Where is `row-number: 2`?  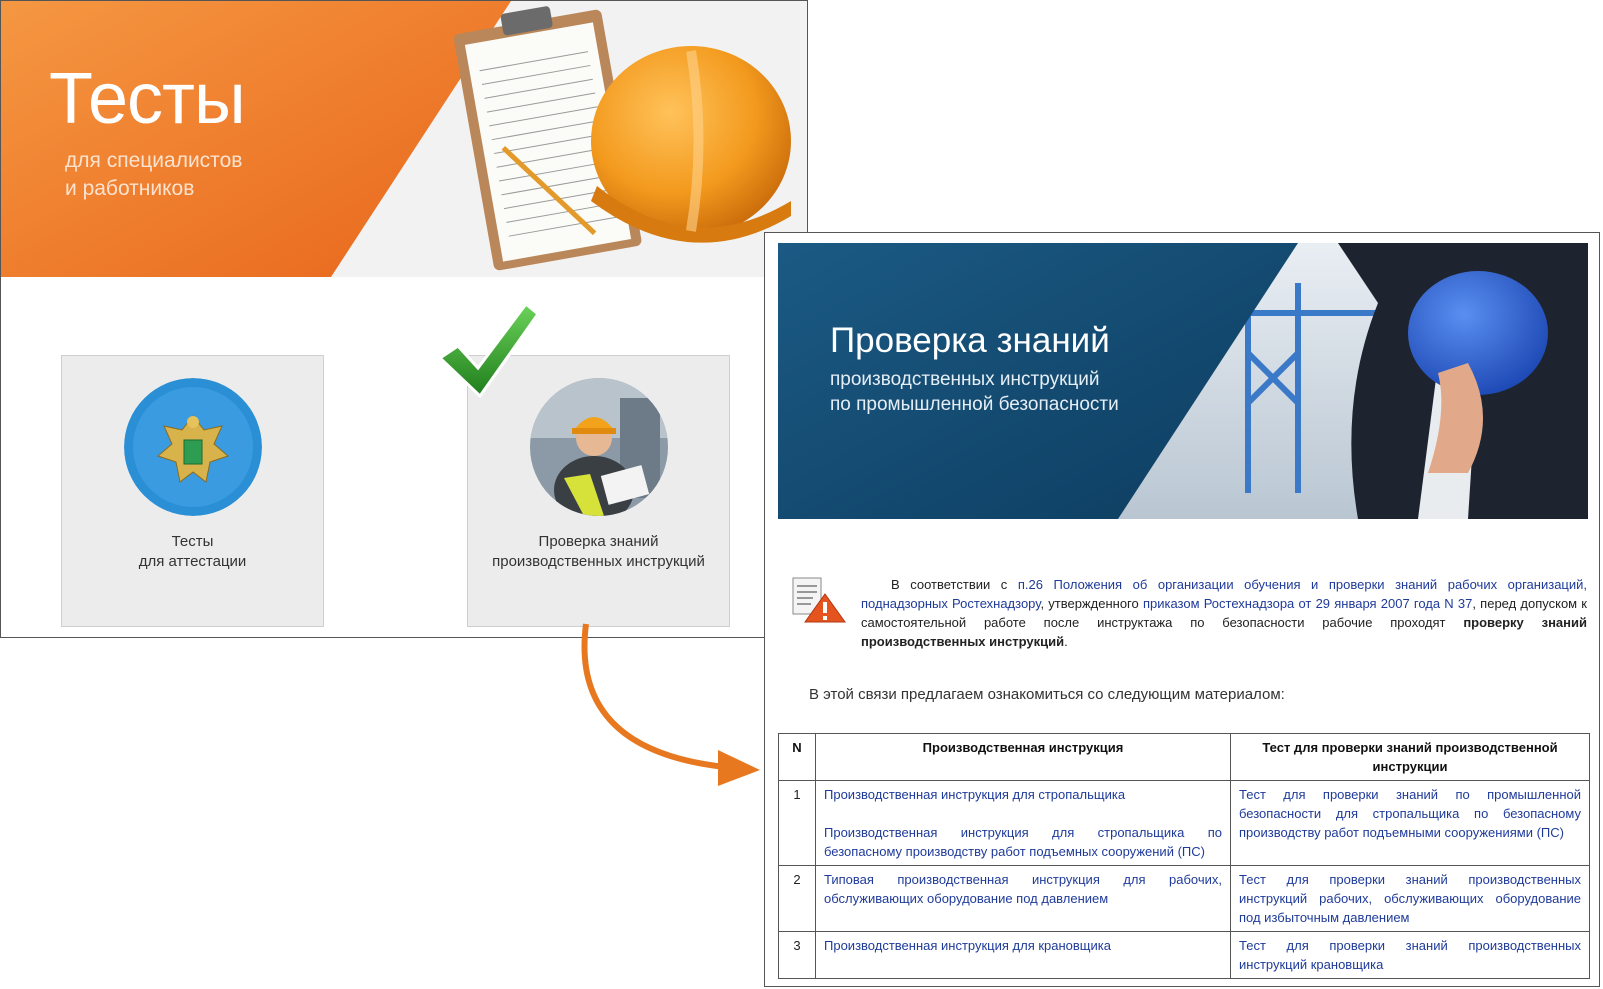
row-number: 2 is located at coordinates (797, 898).